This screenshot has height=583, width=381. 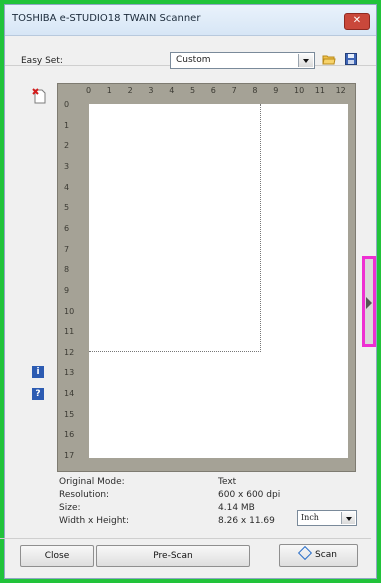 I want to click on close-button: Close, so click(x=57, y=556).